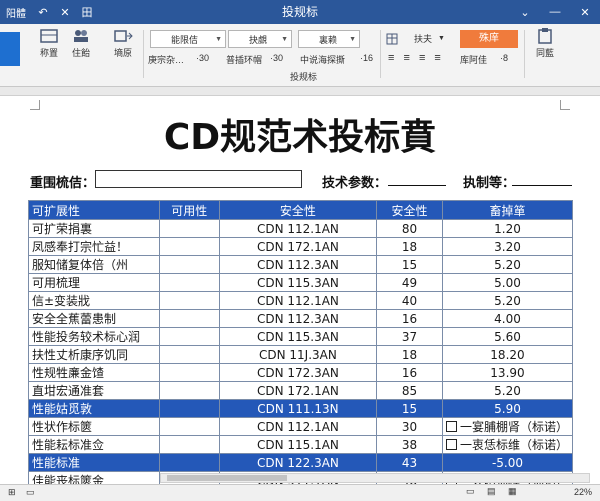 Image resolution: width=600 pixels, height=501 pixels. I want to click on table-row: 可用梳理 CDN 115.3AN 49 5.00, so click(301, 282).